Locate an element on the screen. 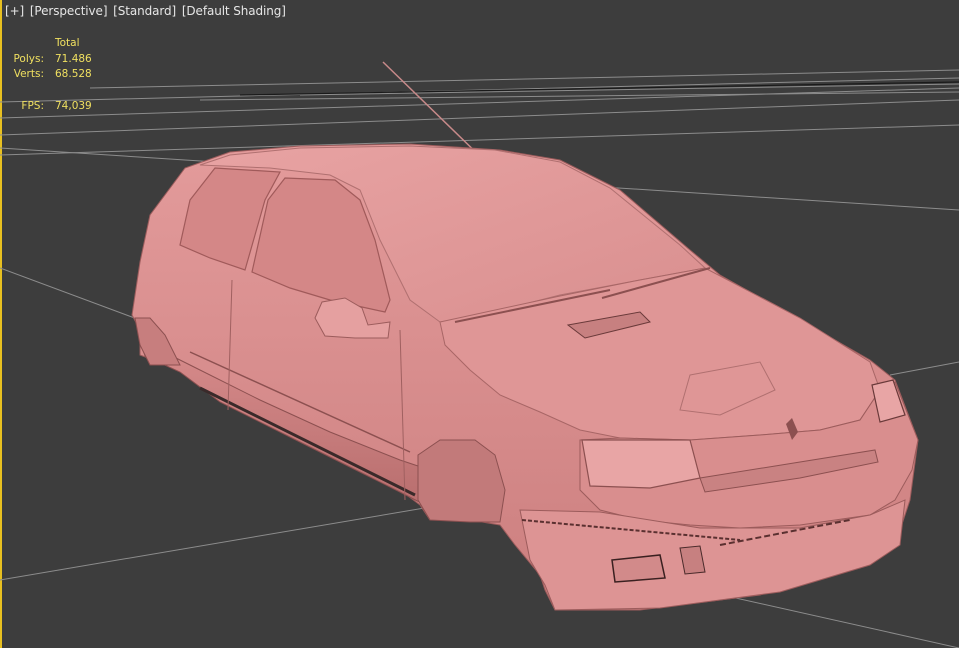 This screenshot has width=959, height=648. verts-value: 68.528 is located at coordinates (73, 74).